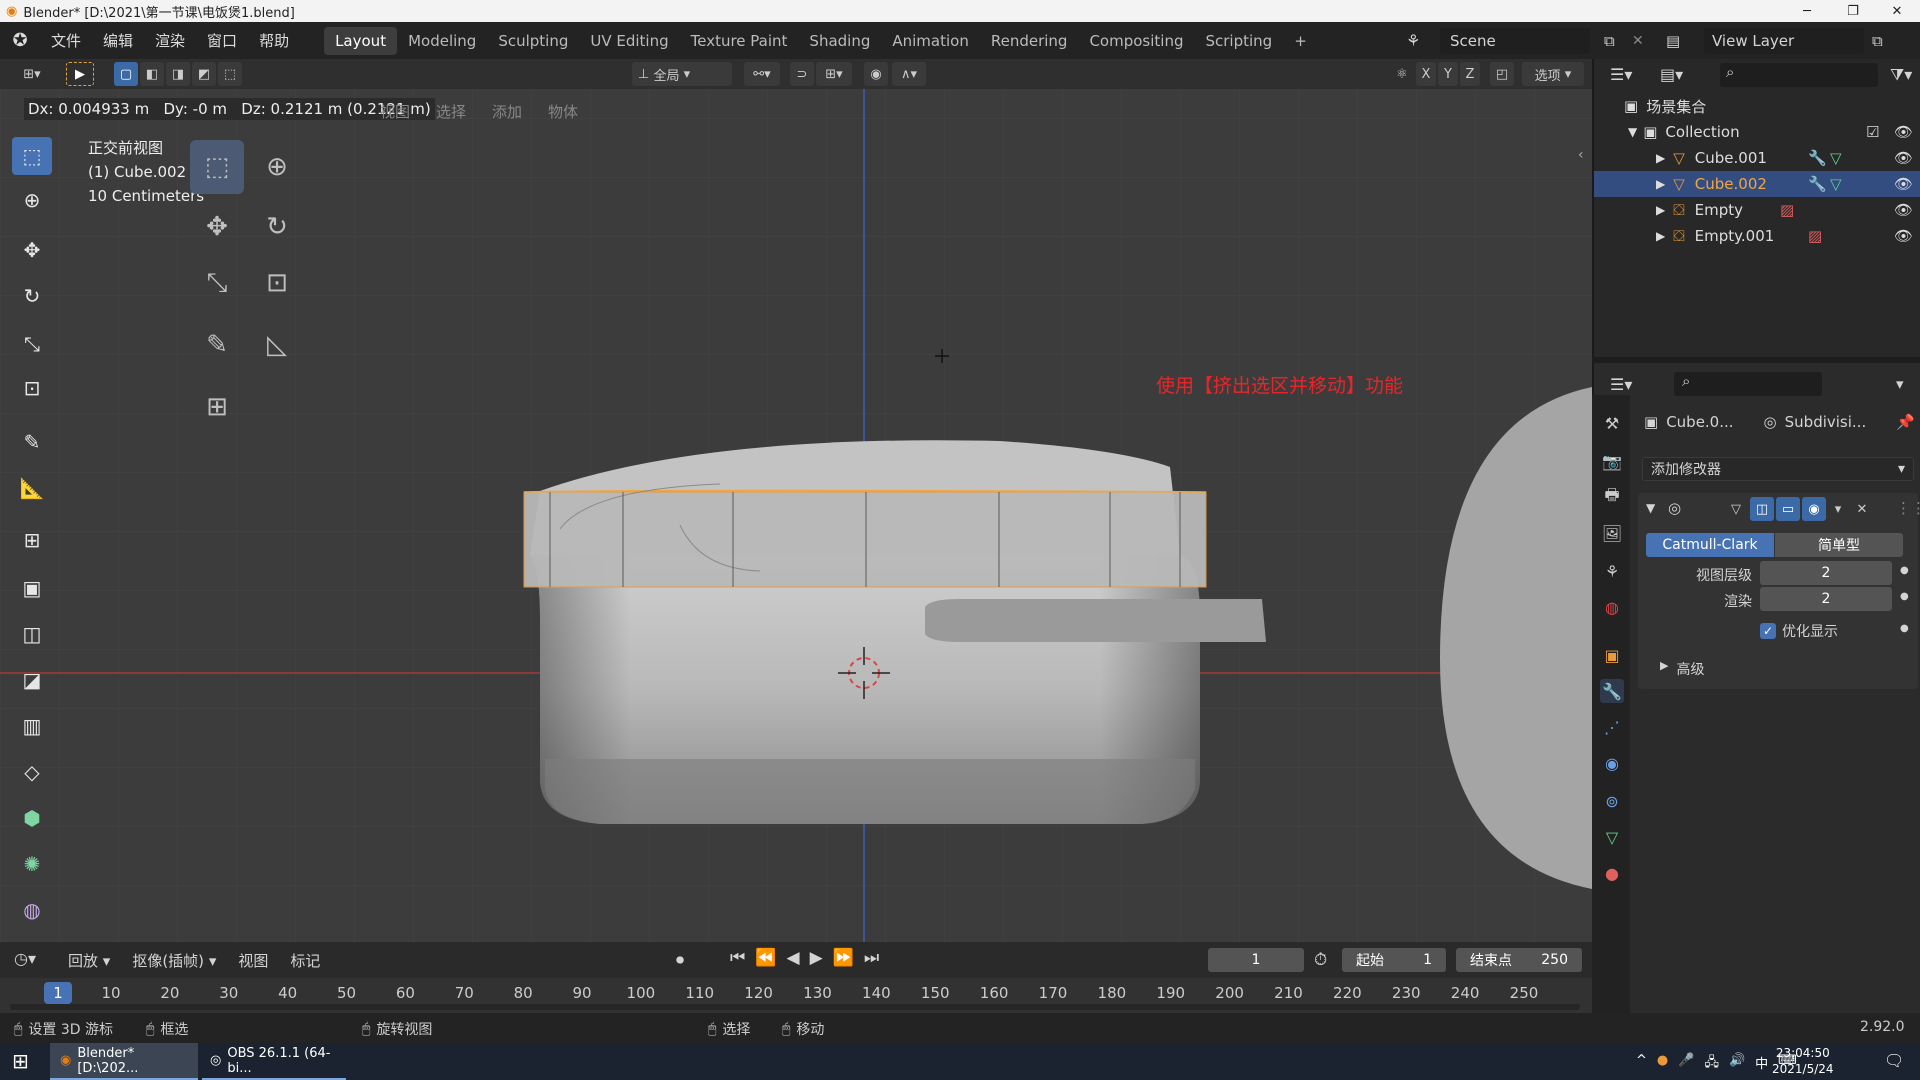 This screenshot has width=1920, height=1080. What do you see at coordinates (174, 960) in the screenshot?
I see `menu-keying: 抠像(插帧) ▾` at bounding box center [174, 960].